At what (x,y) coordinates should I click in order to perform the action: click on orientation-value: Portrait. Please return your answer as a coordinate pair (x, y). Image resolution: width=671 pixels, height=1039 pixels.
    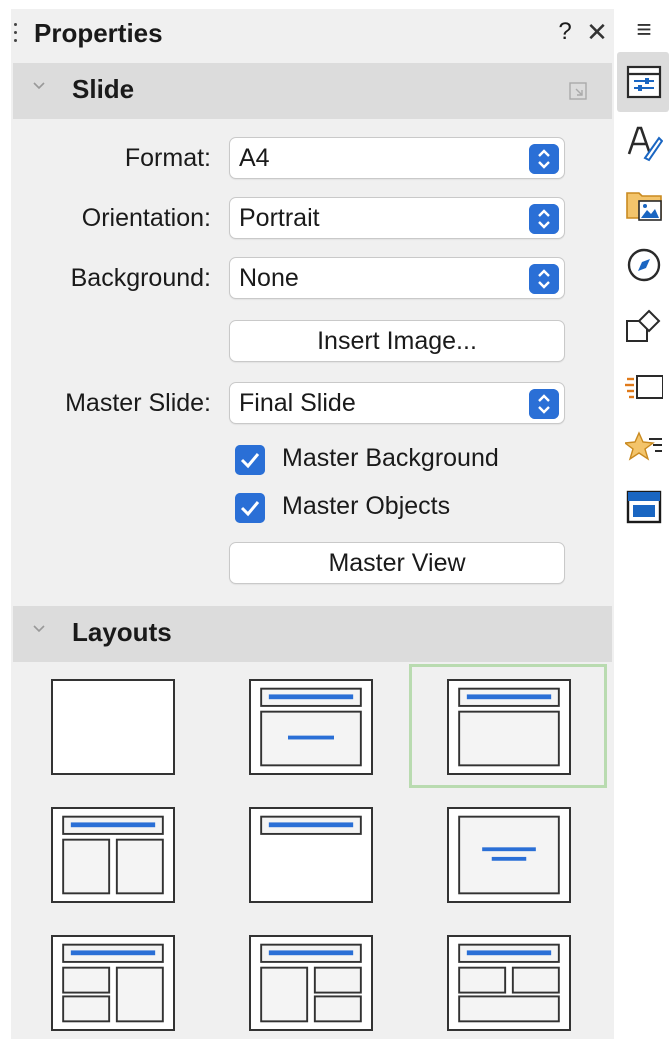
    Looking at the image, I should click on (279, 218).